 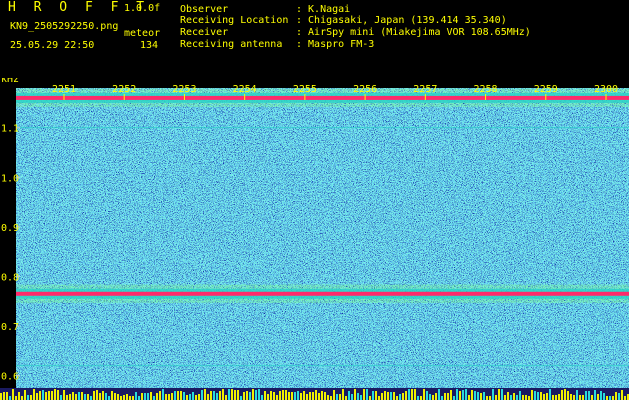 I want to click on y-tick-label-0.8: 0.8, so click(x=10, y=277).